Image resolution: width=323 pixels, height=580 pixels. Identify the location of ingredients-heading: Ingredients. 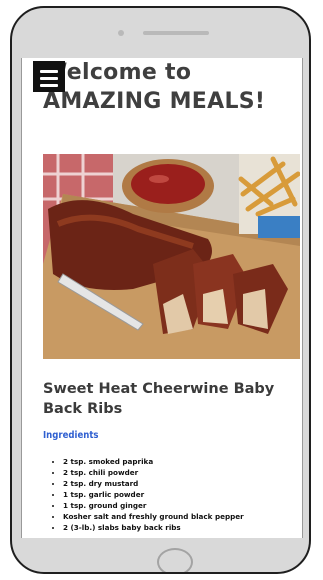
(71, 435).